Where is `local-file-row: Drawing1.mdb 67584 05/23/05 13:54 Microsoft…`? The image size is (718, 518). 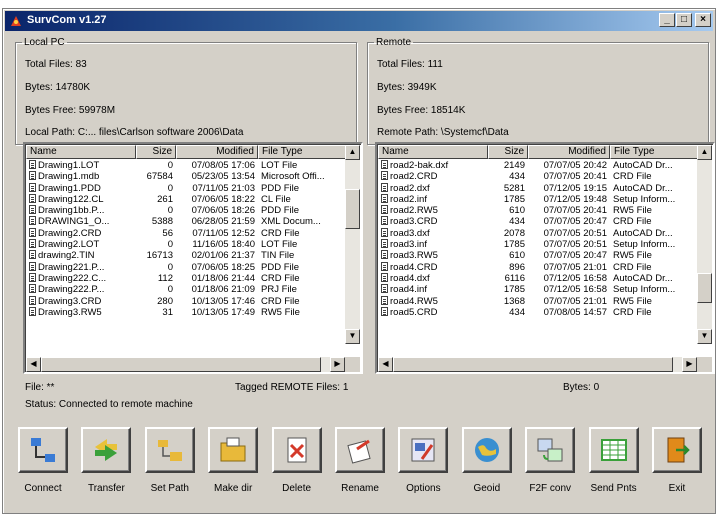
local-file-row: Drawing1.mdb 67584 05/23/05 13:54 Microsoft… is located at coordinates (186, 176).